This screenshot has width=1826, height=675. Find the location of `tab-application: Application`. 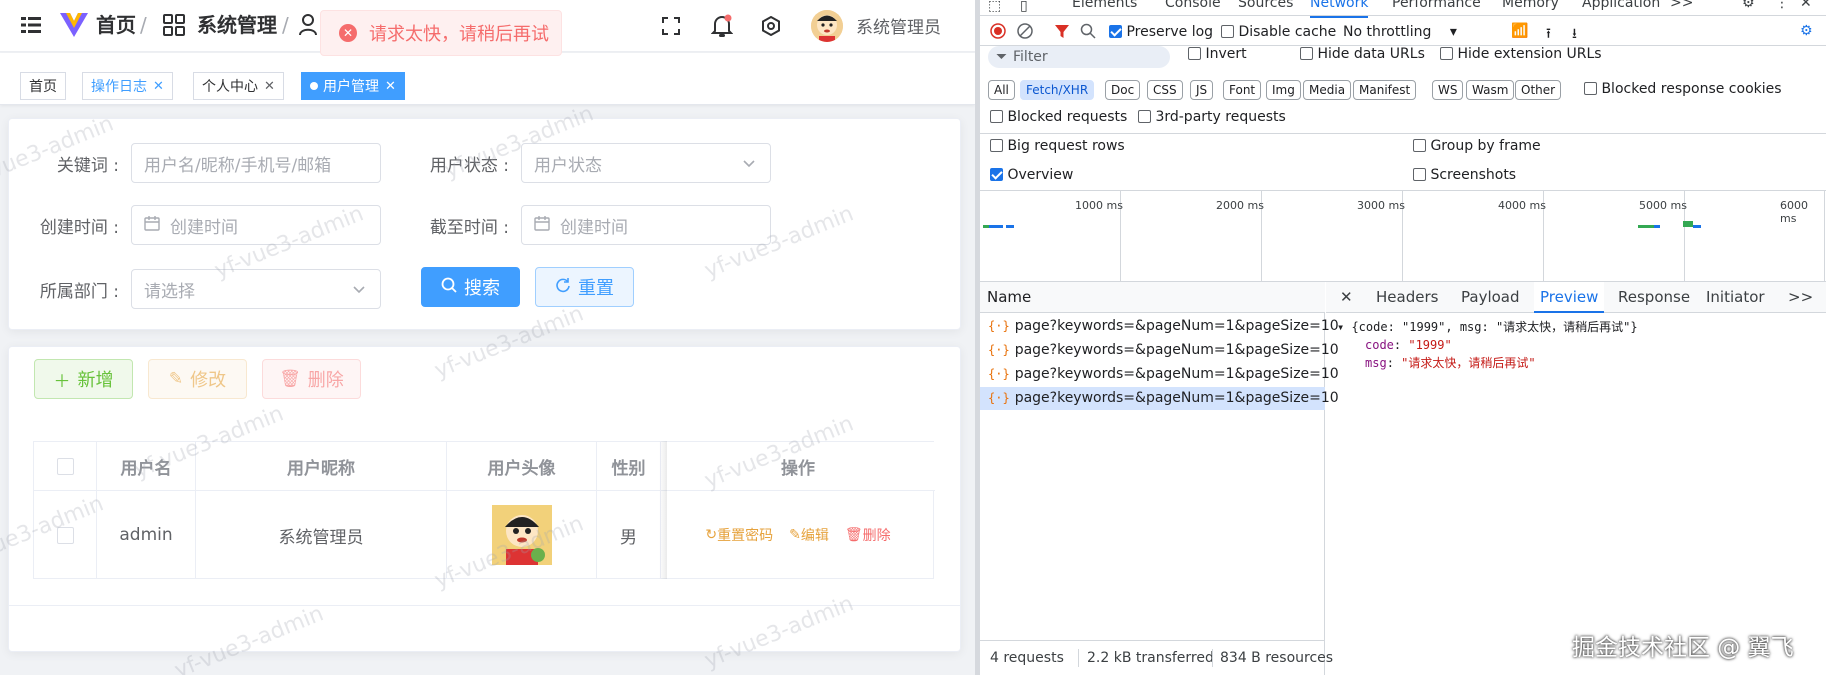

tab-application: Application is located at coordinates (1621, 5).